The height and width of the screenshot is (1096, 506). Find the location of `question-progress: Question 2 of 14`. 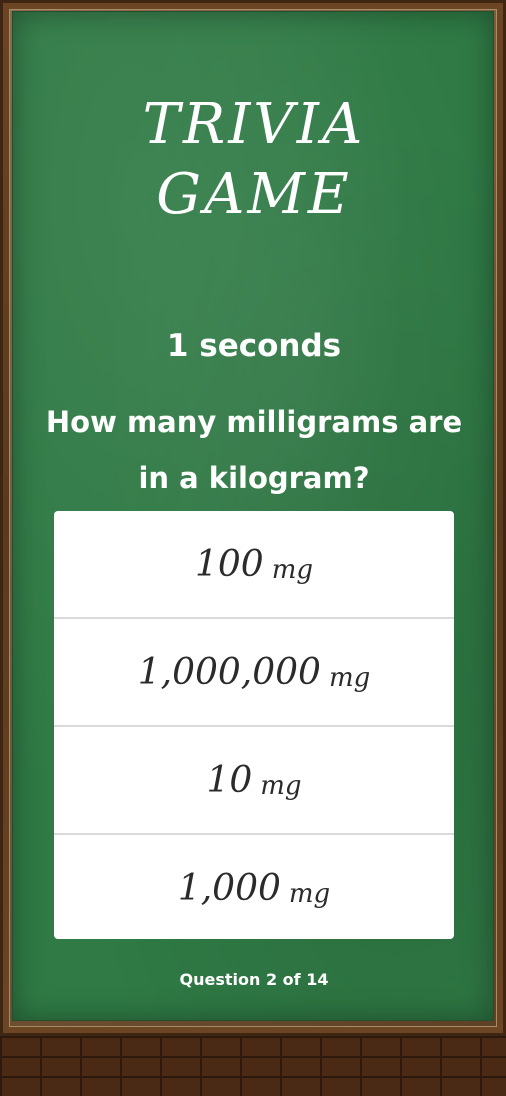

question-progress: Question 2 of 14 is located at coordinates (254, 979).